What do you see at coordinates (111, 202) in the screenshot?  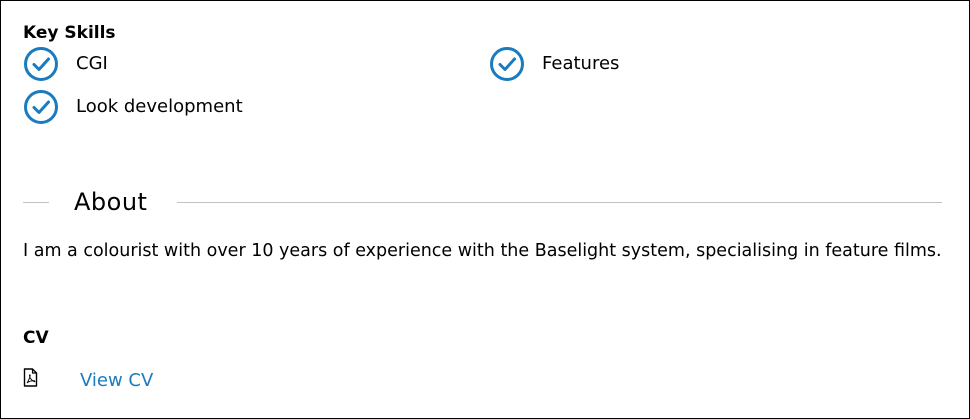 I see `about-heading: About` at bounding box center [111, 202].